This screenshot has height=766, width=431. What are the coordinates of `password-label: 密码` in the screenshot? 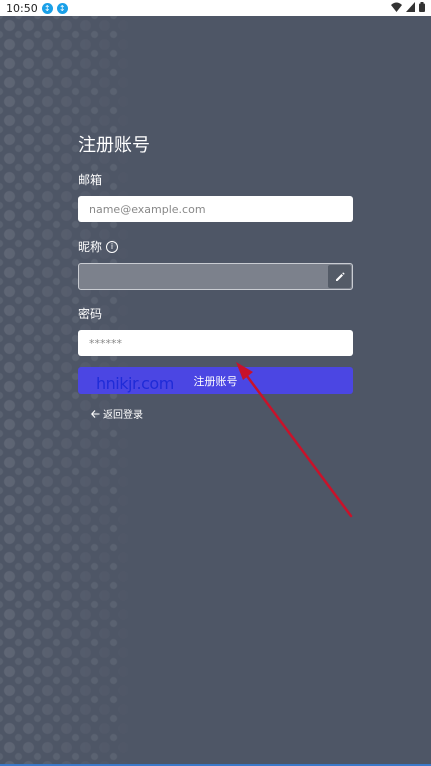 It's located at (215, 313).